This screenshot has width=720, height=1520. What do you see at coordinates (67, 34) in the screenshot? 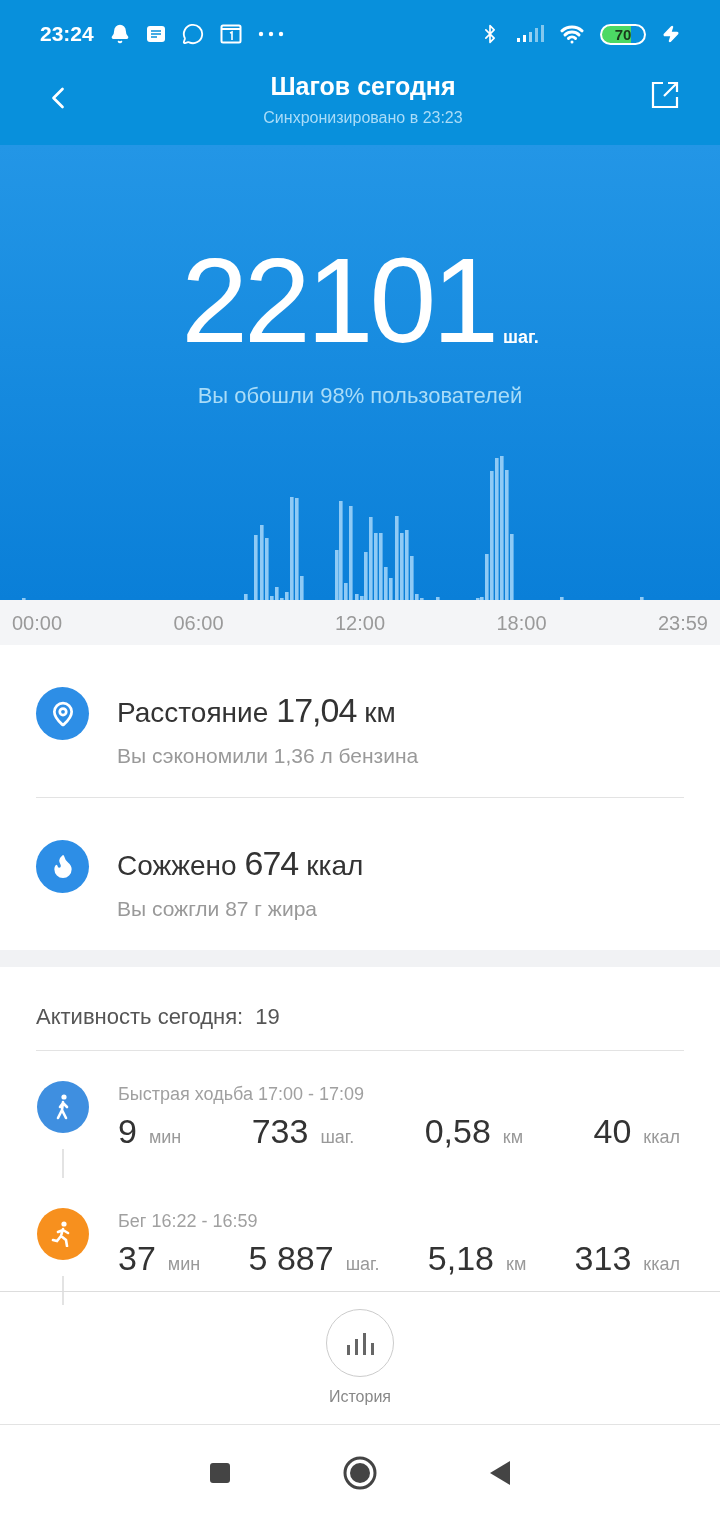
I see `status-time: 23:24` at bounding box center [67, 34].